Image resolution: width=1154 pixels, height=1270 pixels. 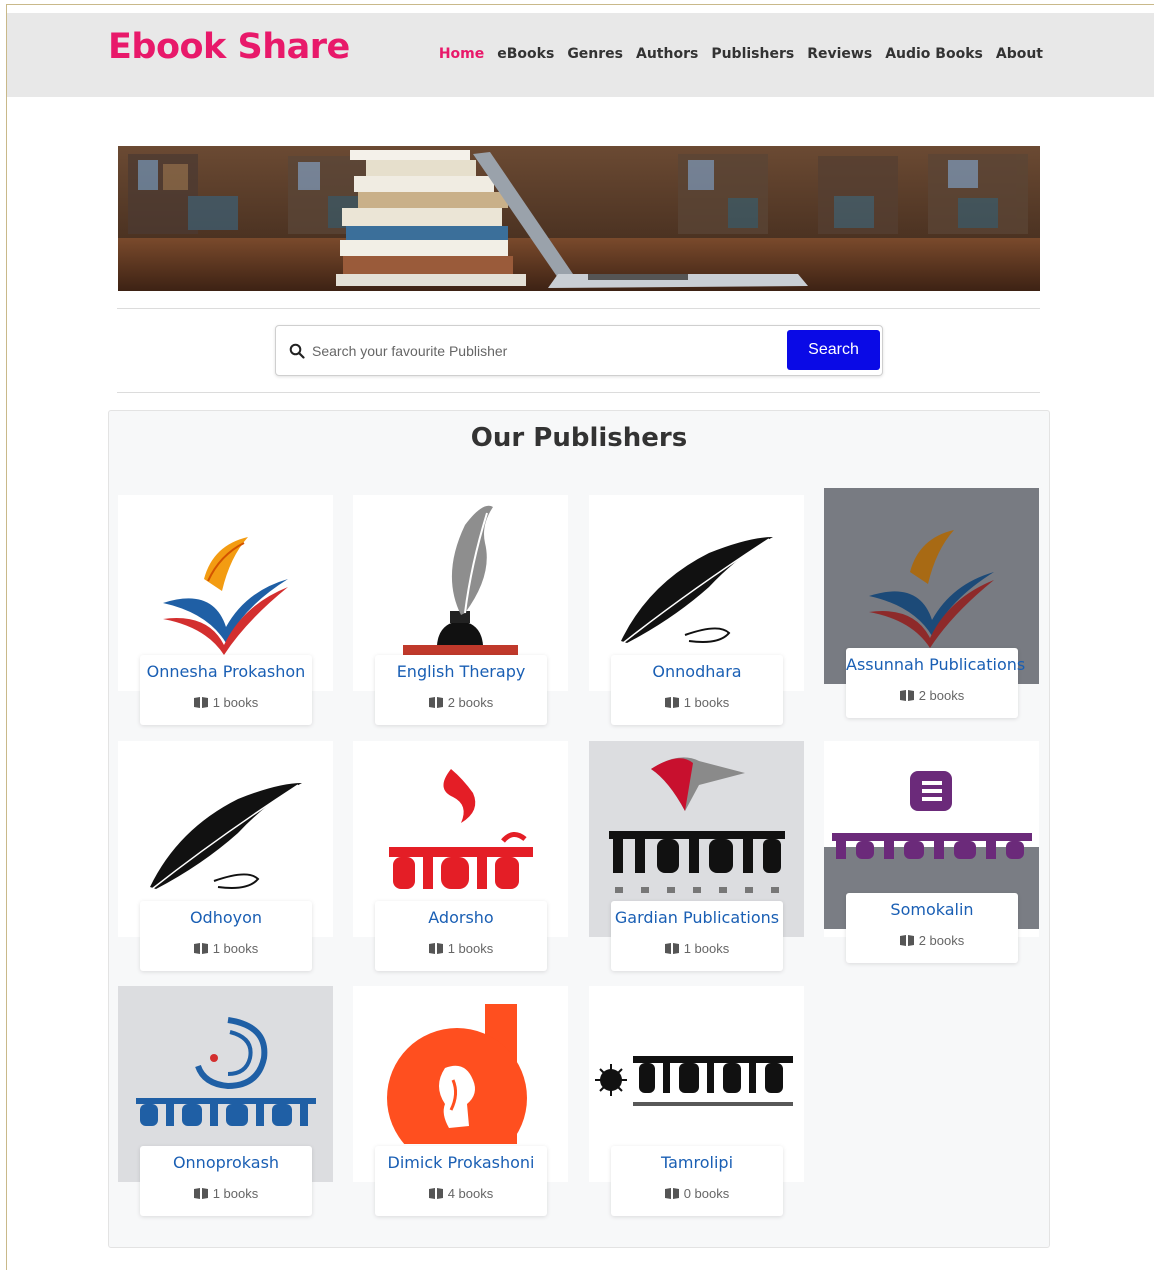 I want to click on publisher-card: Dimick Prokashoni 4 books, so click(x=460, y=1106).